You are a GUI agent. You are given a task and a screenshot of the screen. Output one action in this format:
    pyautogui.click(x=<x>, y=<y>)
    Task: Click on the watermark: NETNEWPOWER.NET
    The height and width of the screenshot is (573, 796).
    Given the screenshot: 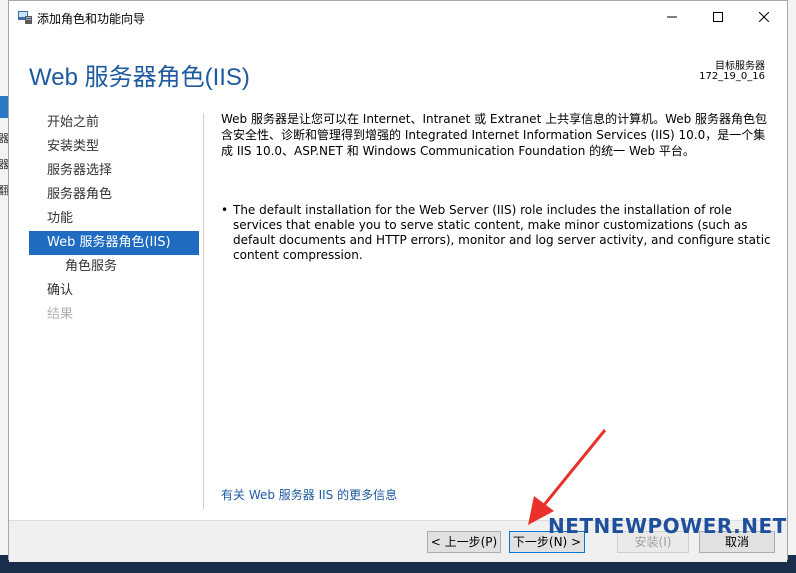 What is the action you would take?
    pyautogui.click(x=667, y=526)
    